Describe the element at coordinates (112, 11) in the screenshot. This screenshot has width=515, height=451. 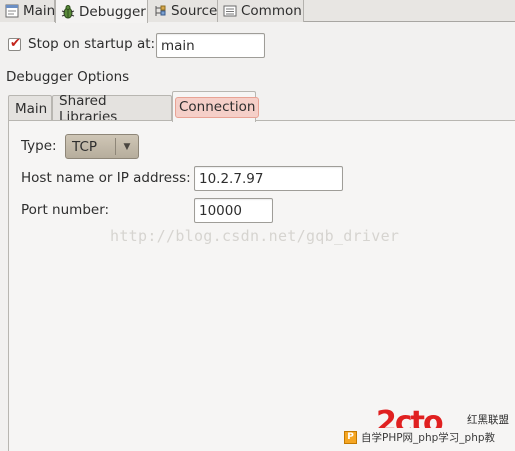
I see `tab-debugger-label: Debugger` at that location.